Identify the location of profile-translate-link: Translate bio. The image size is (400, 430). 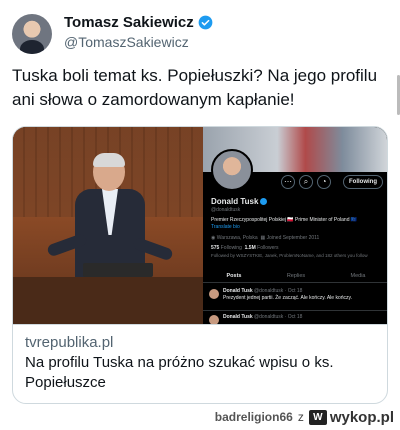
(225, 227).